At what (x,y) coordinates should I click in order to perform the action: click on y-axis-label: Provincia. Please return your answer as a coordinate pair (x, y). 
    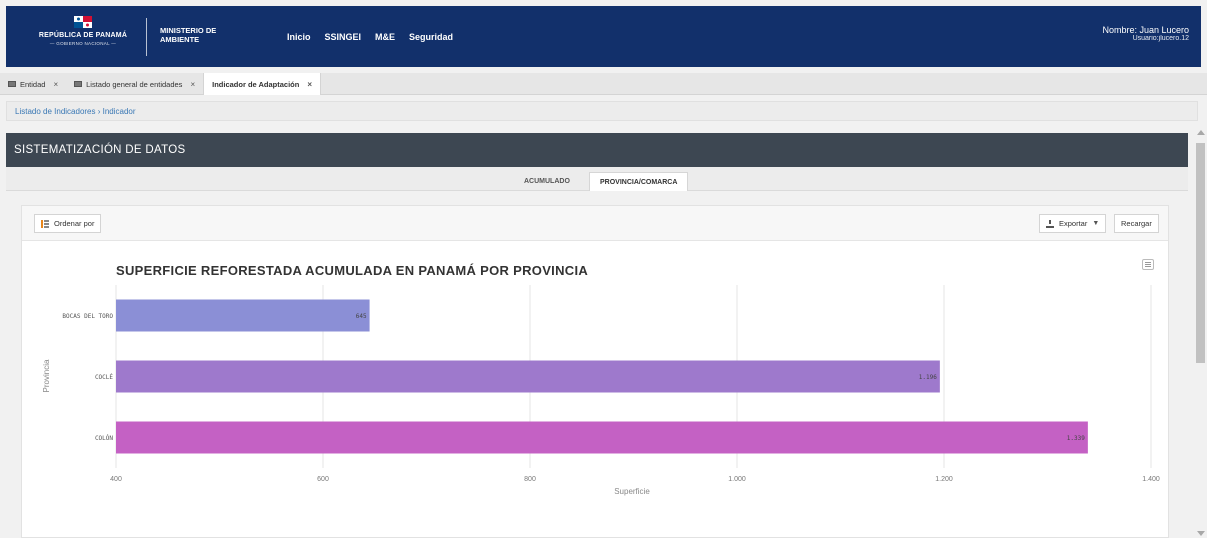
    Looking at the image, I should click on (46, 375).